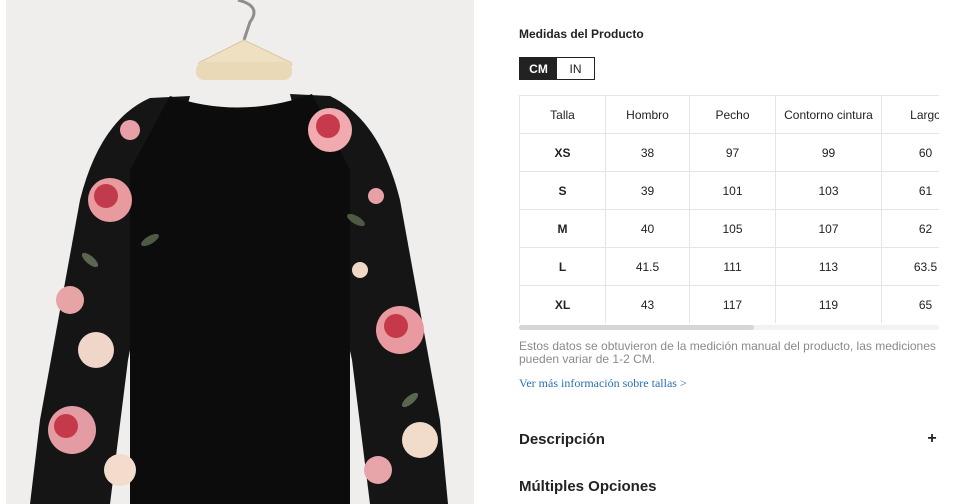  What do you see at coordinates (732, 114) in the screenshot?
I see `header-pecho: Pecho` at bounding box center [732, 114].